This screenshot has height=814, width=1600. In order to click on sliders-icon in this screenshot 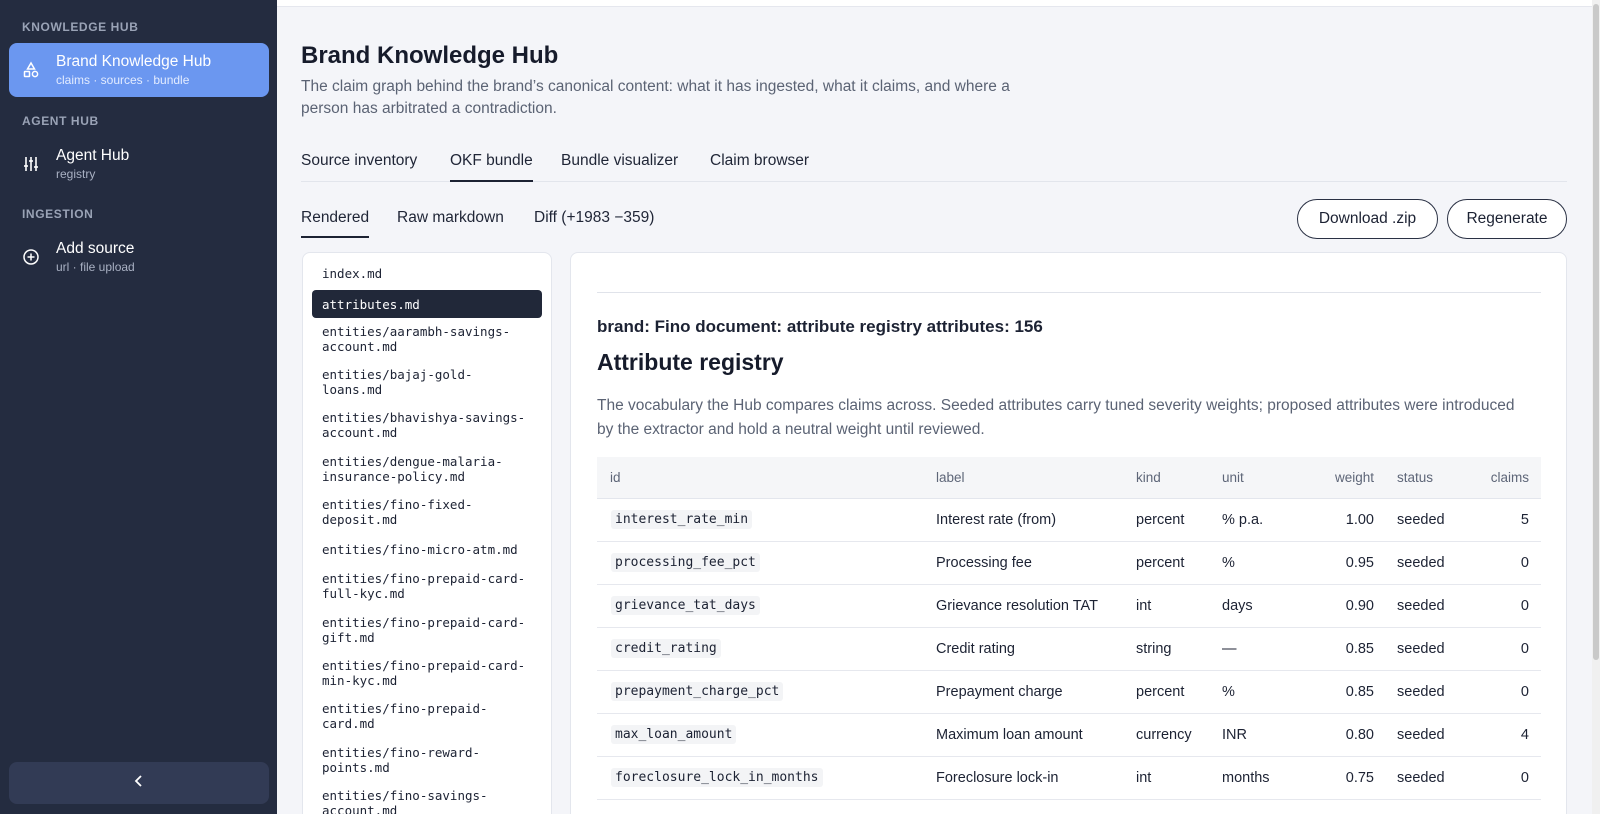, I will do `click(31, 164)`.